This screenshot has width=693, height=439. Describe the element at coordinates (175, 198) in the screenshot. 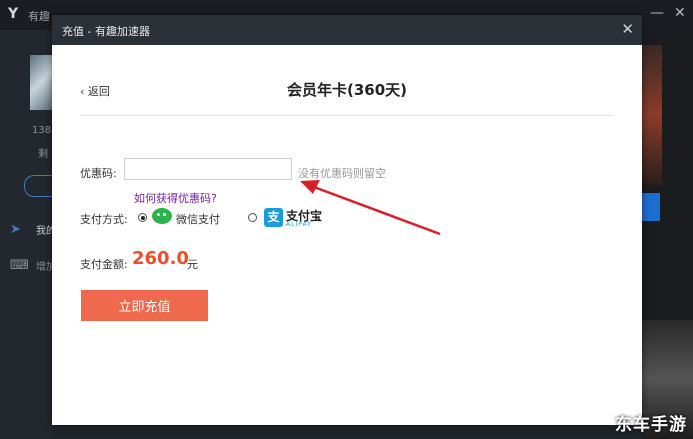

I see `coupon-help-link: 如何获得优惠码?` at that location.